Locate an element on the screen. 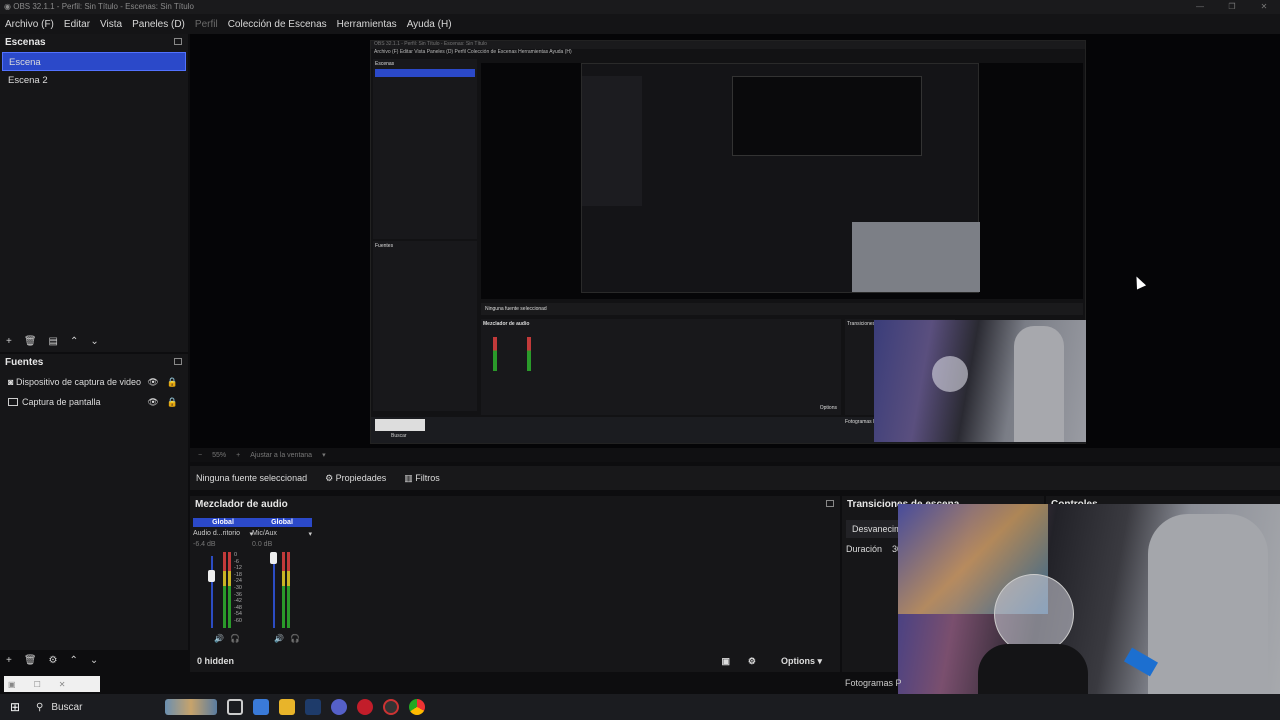 The image size is (1280, 720). scenes-dock: Escenas Escena Escena 2 is located at coordinates (94, 193).